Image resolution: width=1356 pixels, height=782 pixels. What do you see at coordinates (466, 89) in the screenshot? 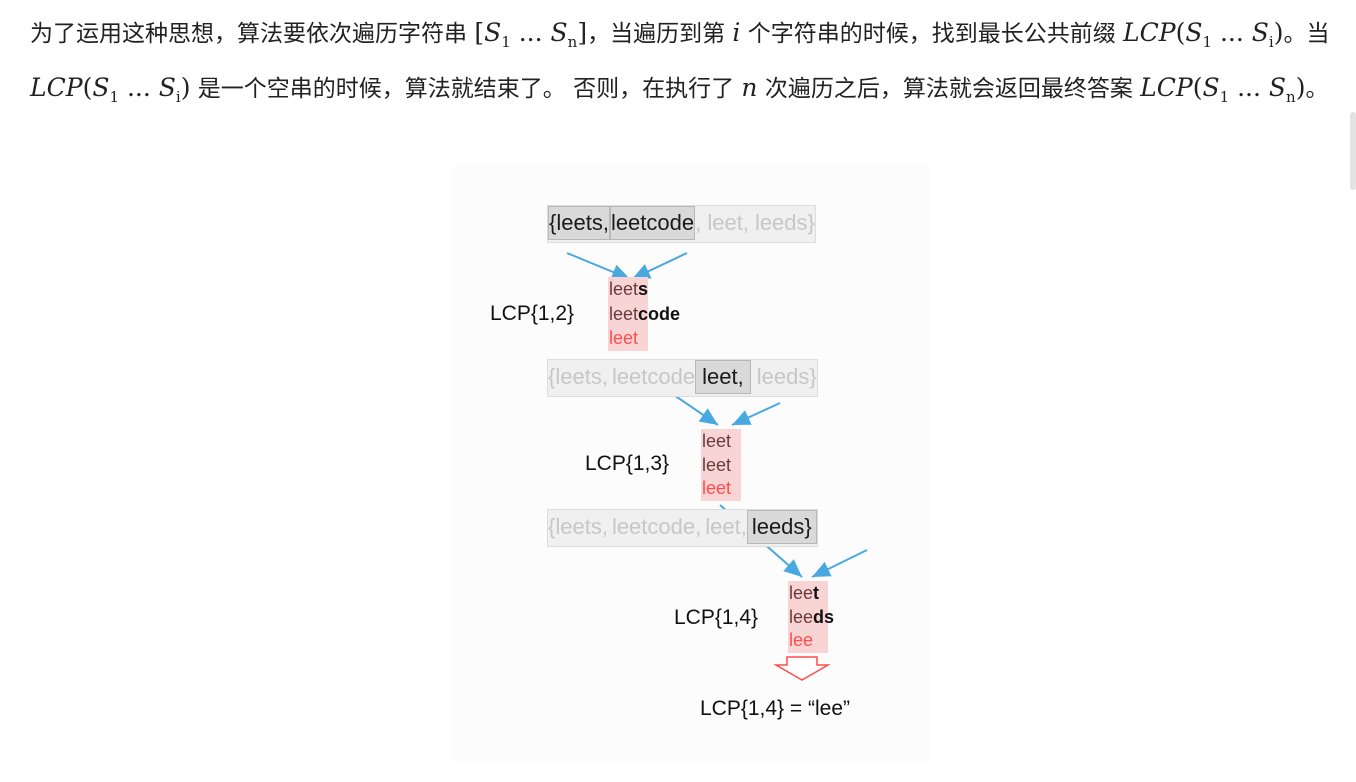
I see `text-segment: 是一个空串的时候，算法就结束了。 否则，在执行了` at bounding box center [466, 89].